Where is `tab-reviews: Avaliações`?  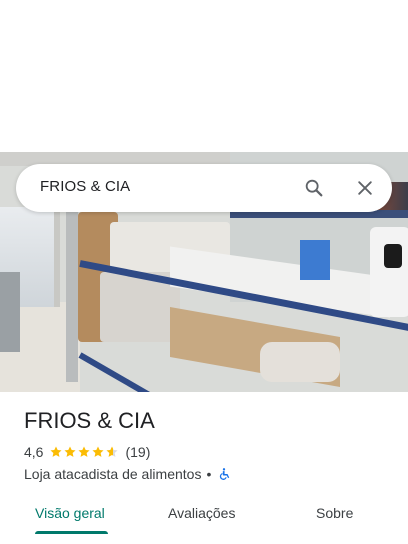 tab-reviews: Avaliações is located at coordinates (201, 513).